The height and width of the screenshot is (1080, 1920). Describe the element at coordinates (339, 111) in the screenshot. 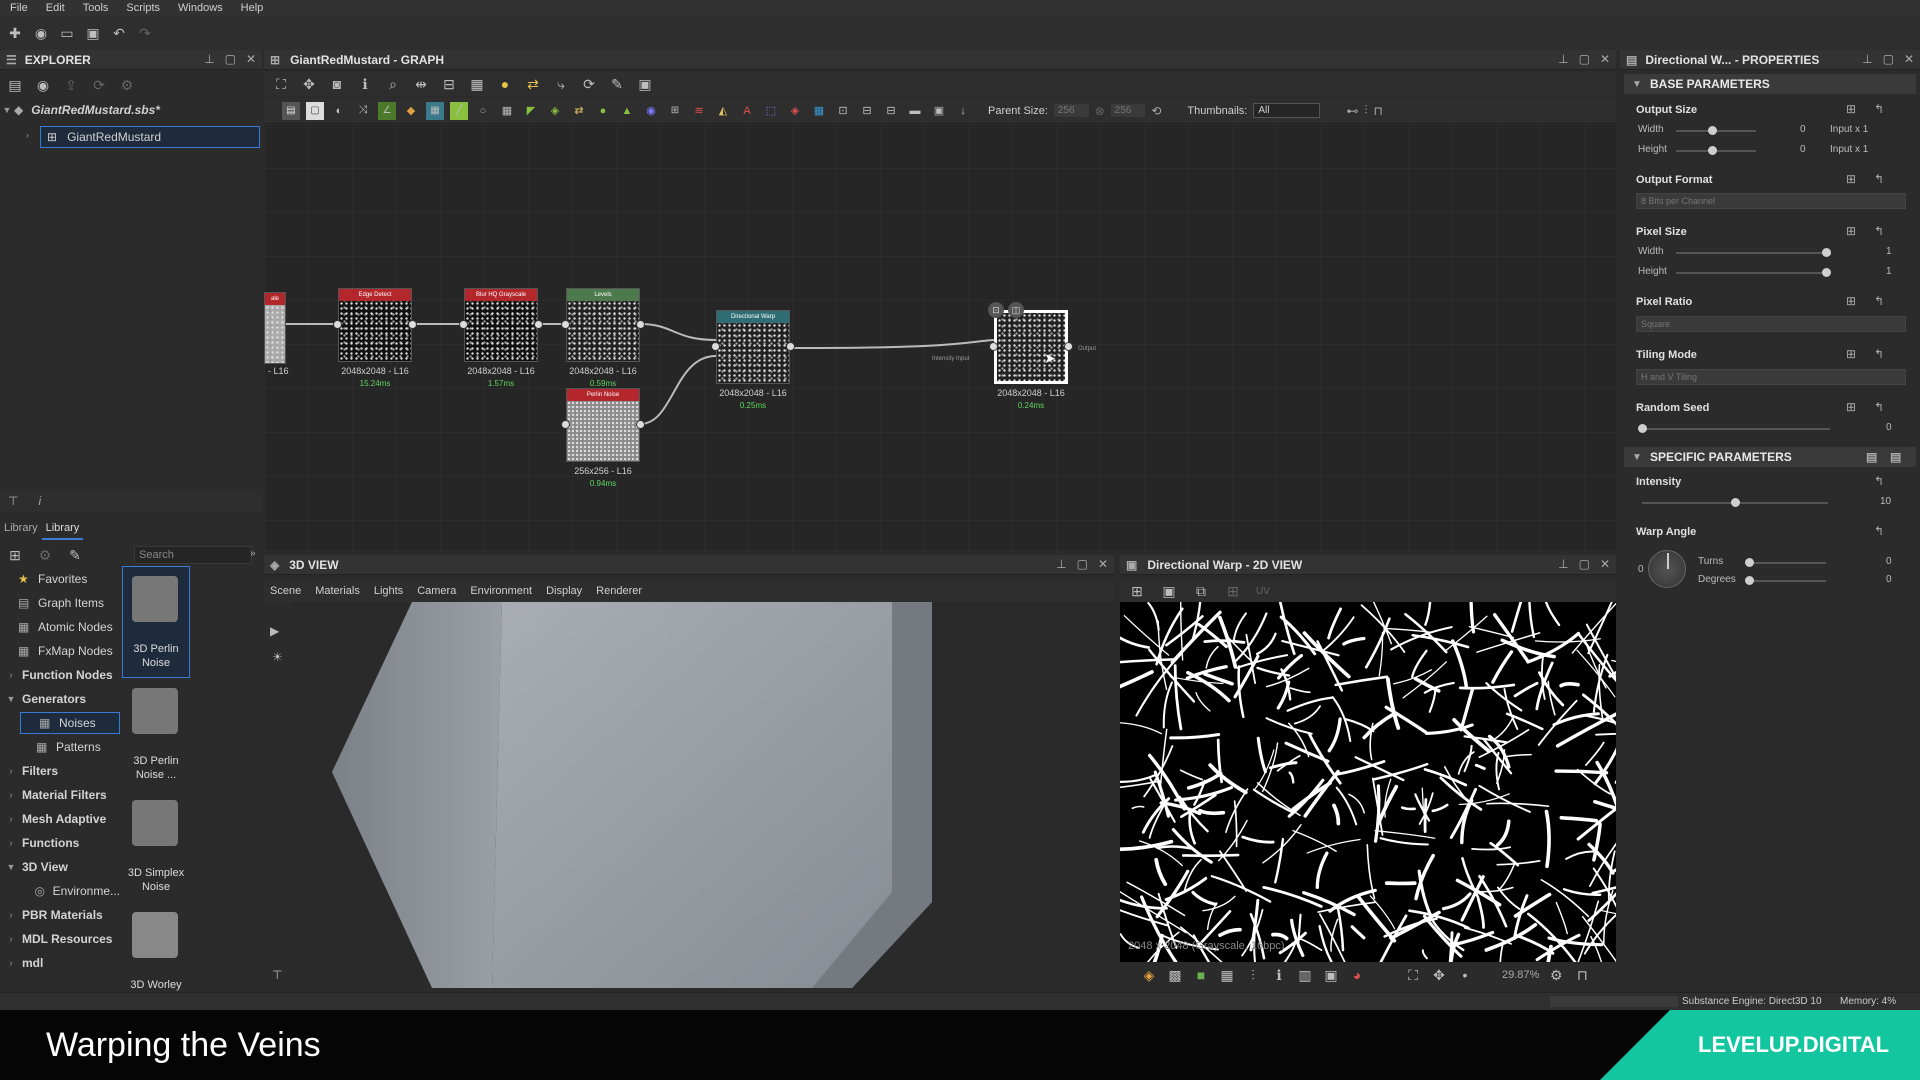

I see `blend-icon: ◐` at that location.